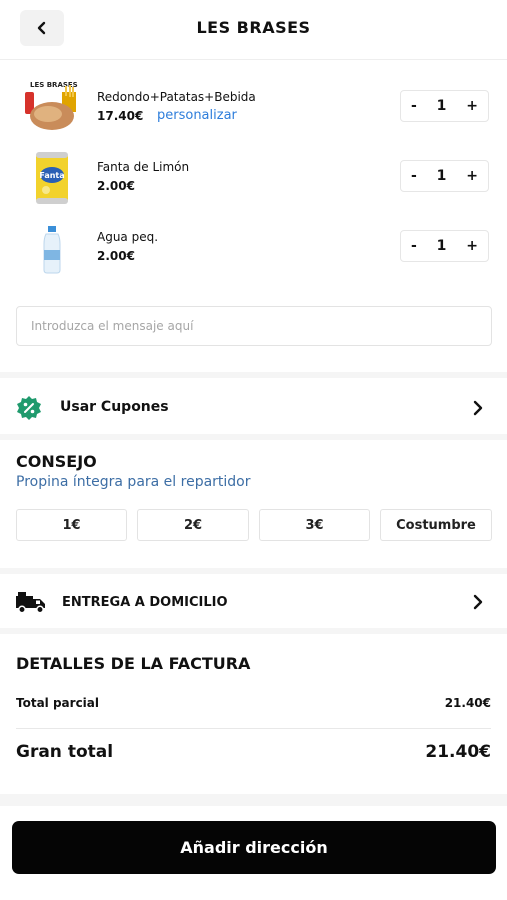 The height and width of the screenshot is (900, 507). Describe the element at coordinates (253, 408) in the screenshot. I see `coupons-row: Usar Cupones` at that location.